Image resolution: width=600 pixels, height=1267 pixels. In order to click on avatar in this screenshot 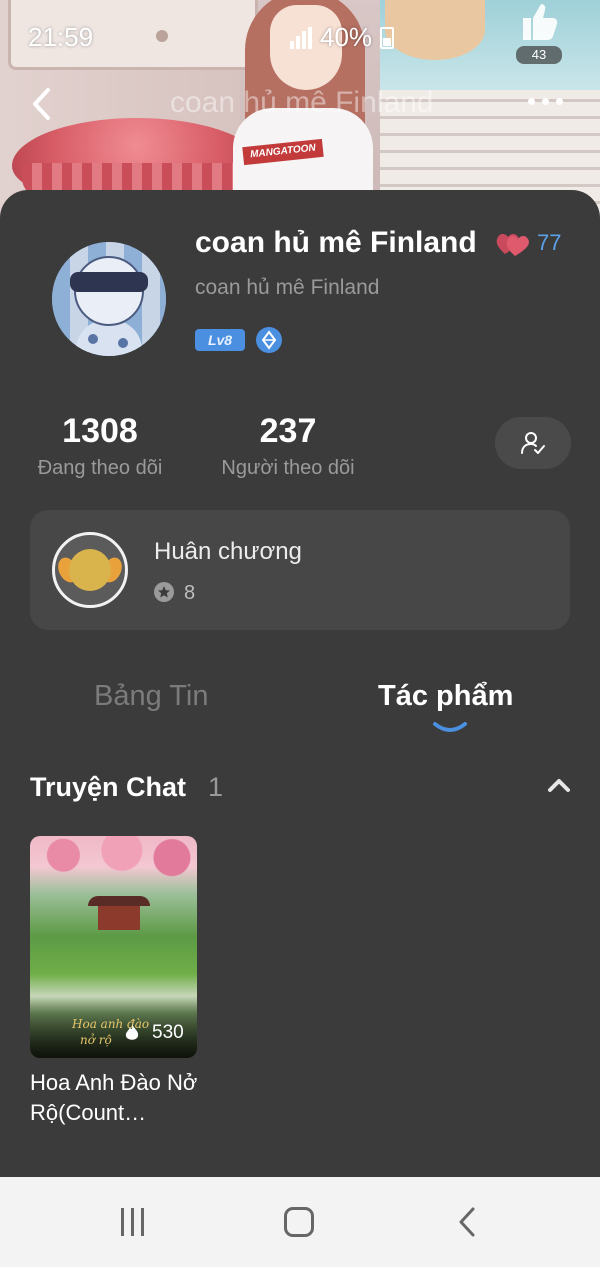, I will do `click(109, 299)`.